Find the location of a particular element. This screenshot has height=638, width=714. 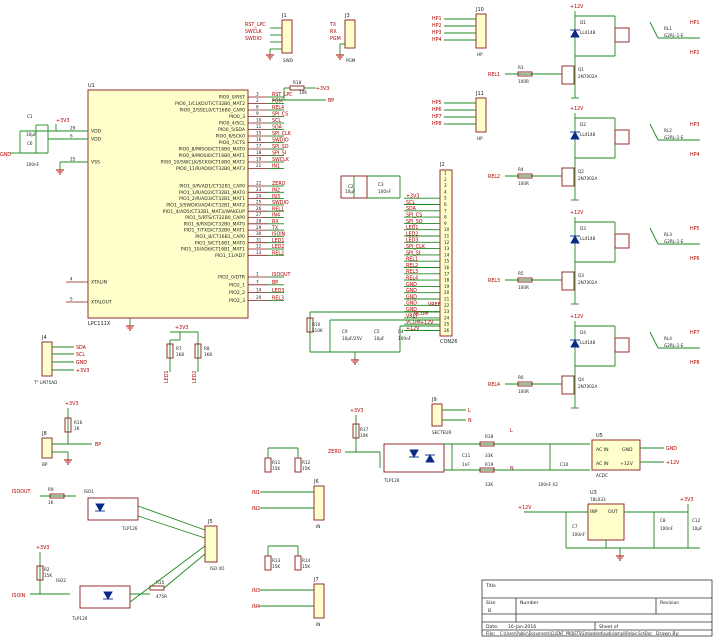

j2-pin-number: 17 is located at coordinates (447, 273).